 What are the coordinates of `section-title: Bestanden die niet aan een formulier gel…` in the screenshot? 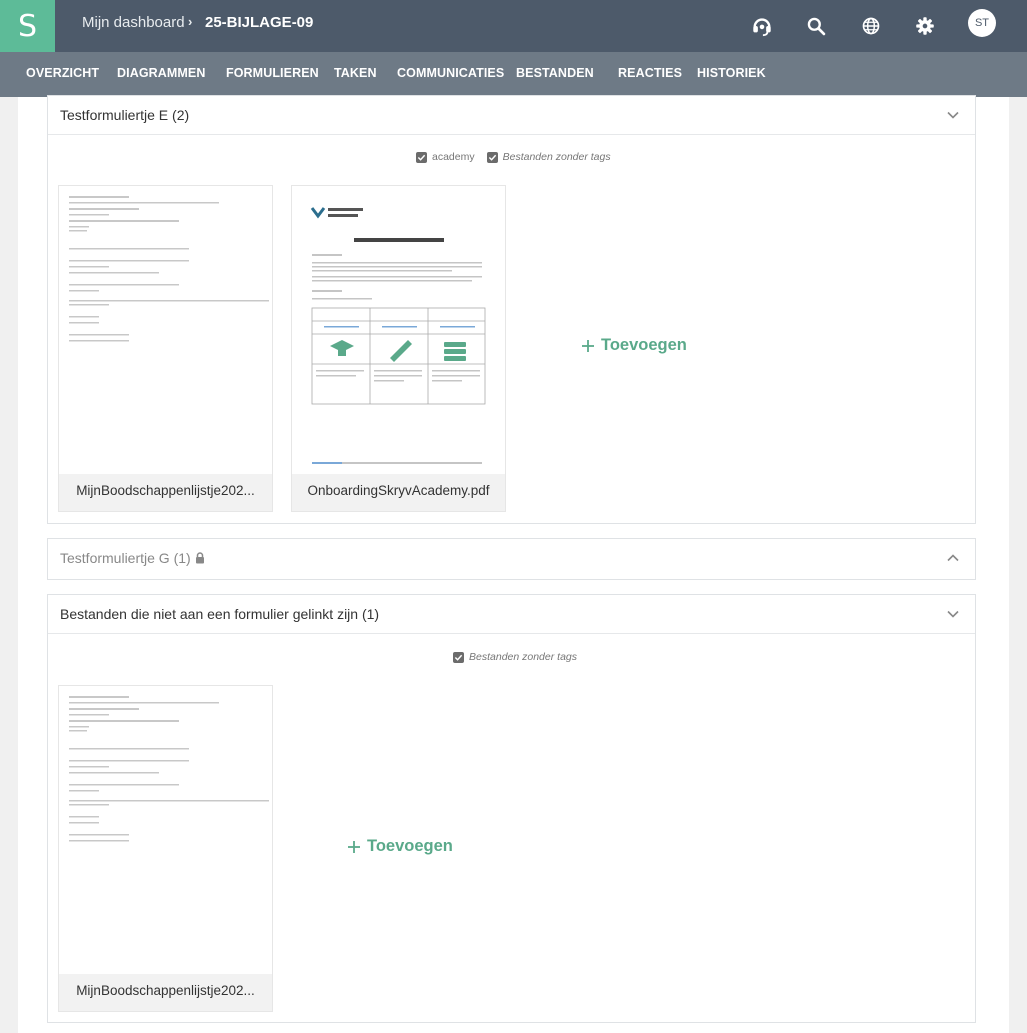 It's located at (220, 614).